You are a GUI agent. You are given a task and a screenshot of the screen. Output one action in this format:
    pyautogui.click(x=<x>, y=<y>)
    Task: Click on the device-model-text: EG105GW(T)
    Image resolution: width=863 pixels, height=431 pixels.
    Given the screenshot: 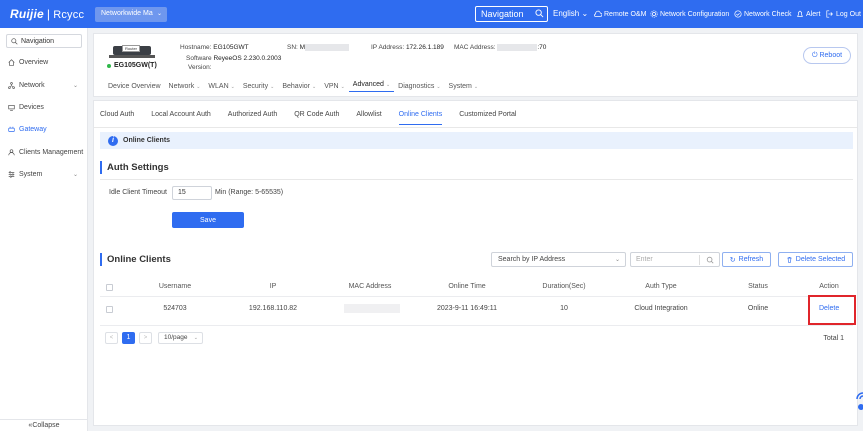 What is the action you would take?
    pyautogui.click(x=135, y=65)
    